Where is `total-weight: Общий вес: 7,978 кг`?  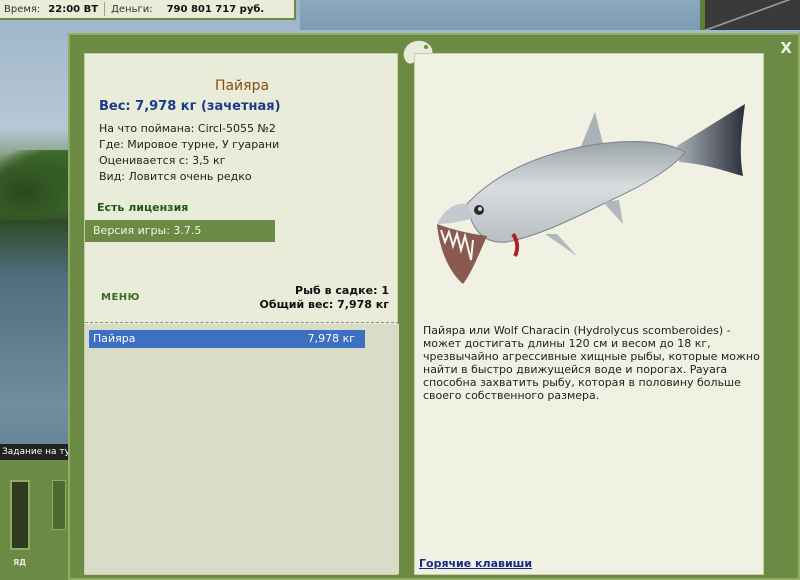 total-weight: Общий вес: 7,978 кг is located at coordinates (324, 304).